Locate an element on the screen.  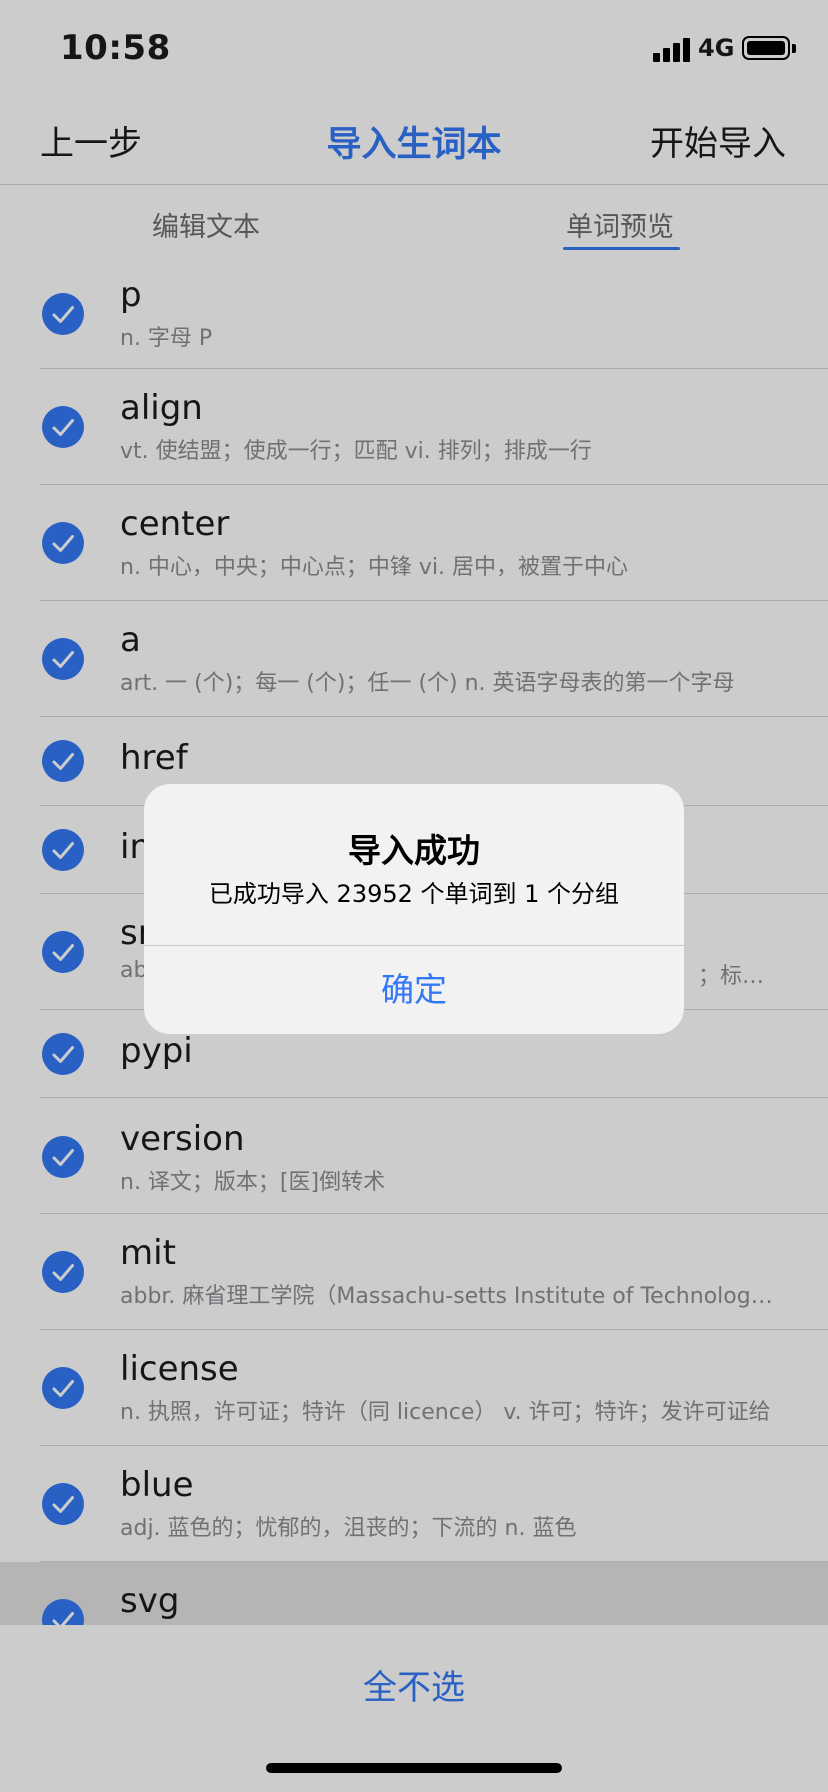
home-indicator is located at coordinates (414, 1768).